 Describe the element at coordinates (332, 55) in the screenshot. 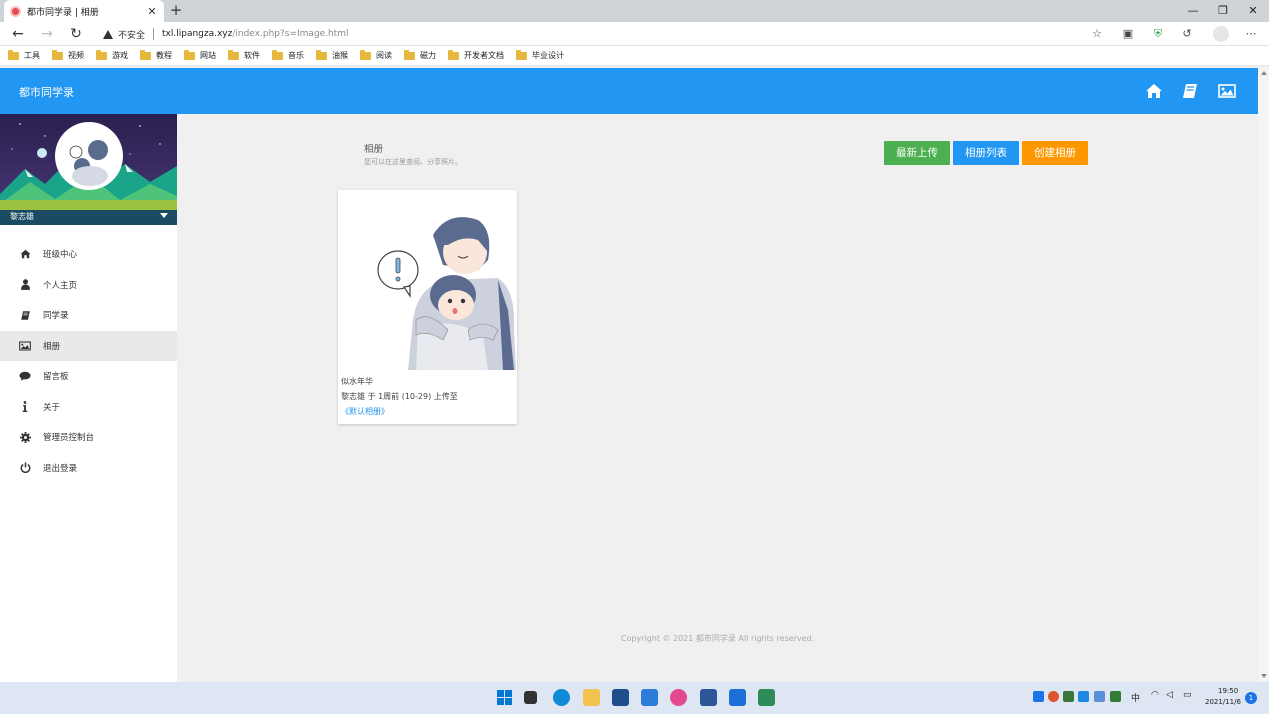

I see `bookmark-folder: 油猴` at that location.